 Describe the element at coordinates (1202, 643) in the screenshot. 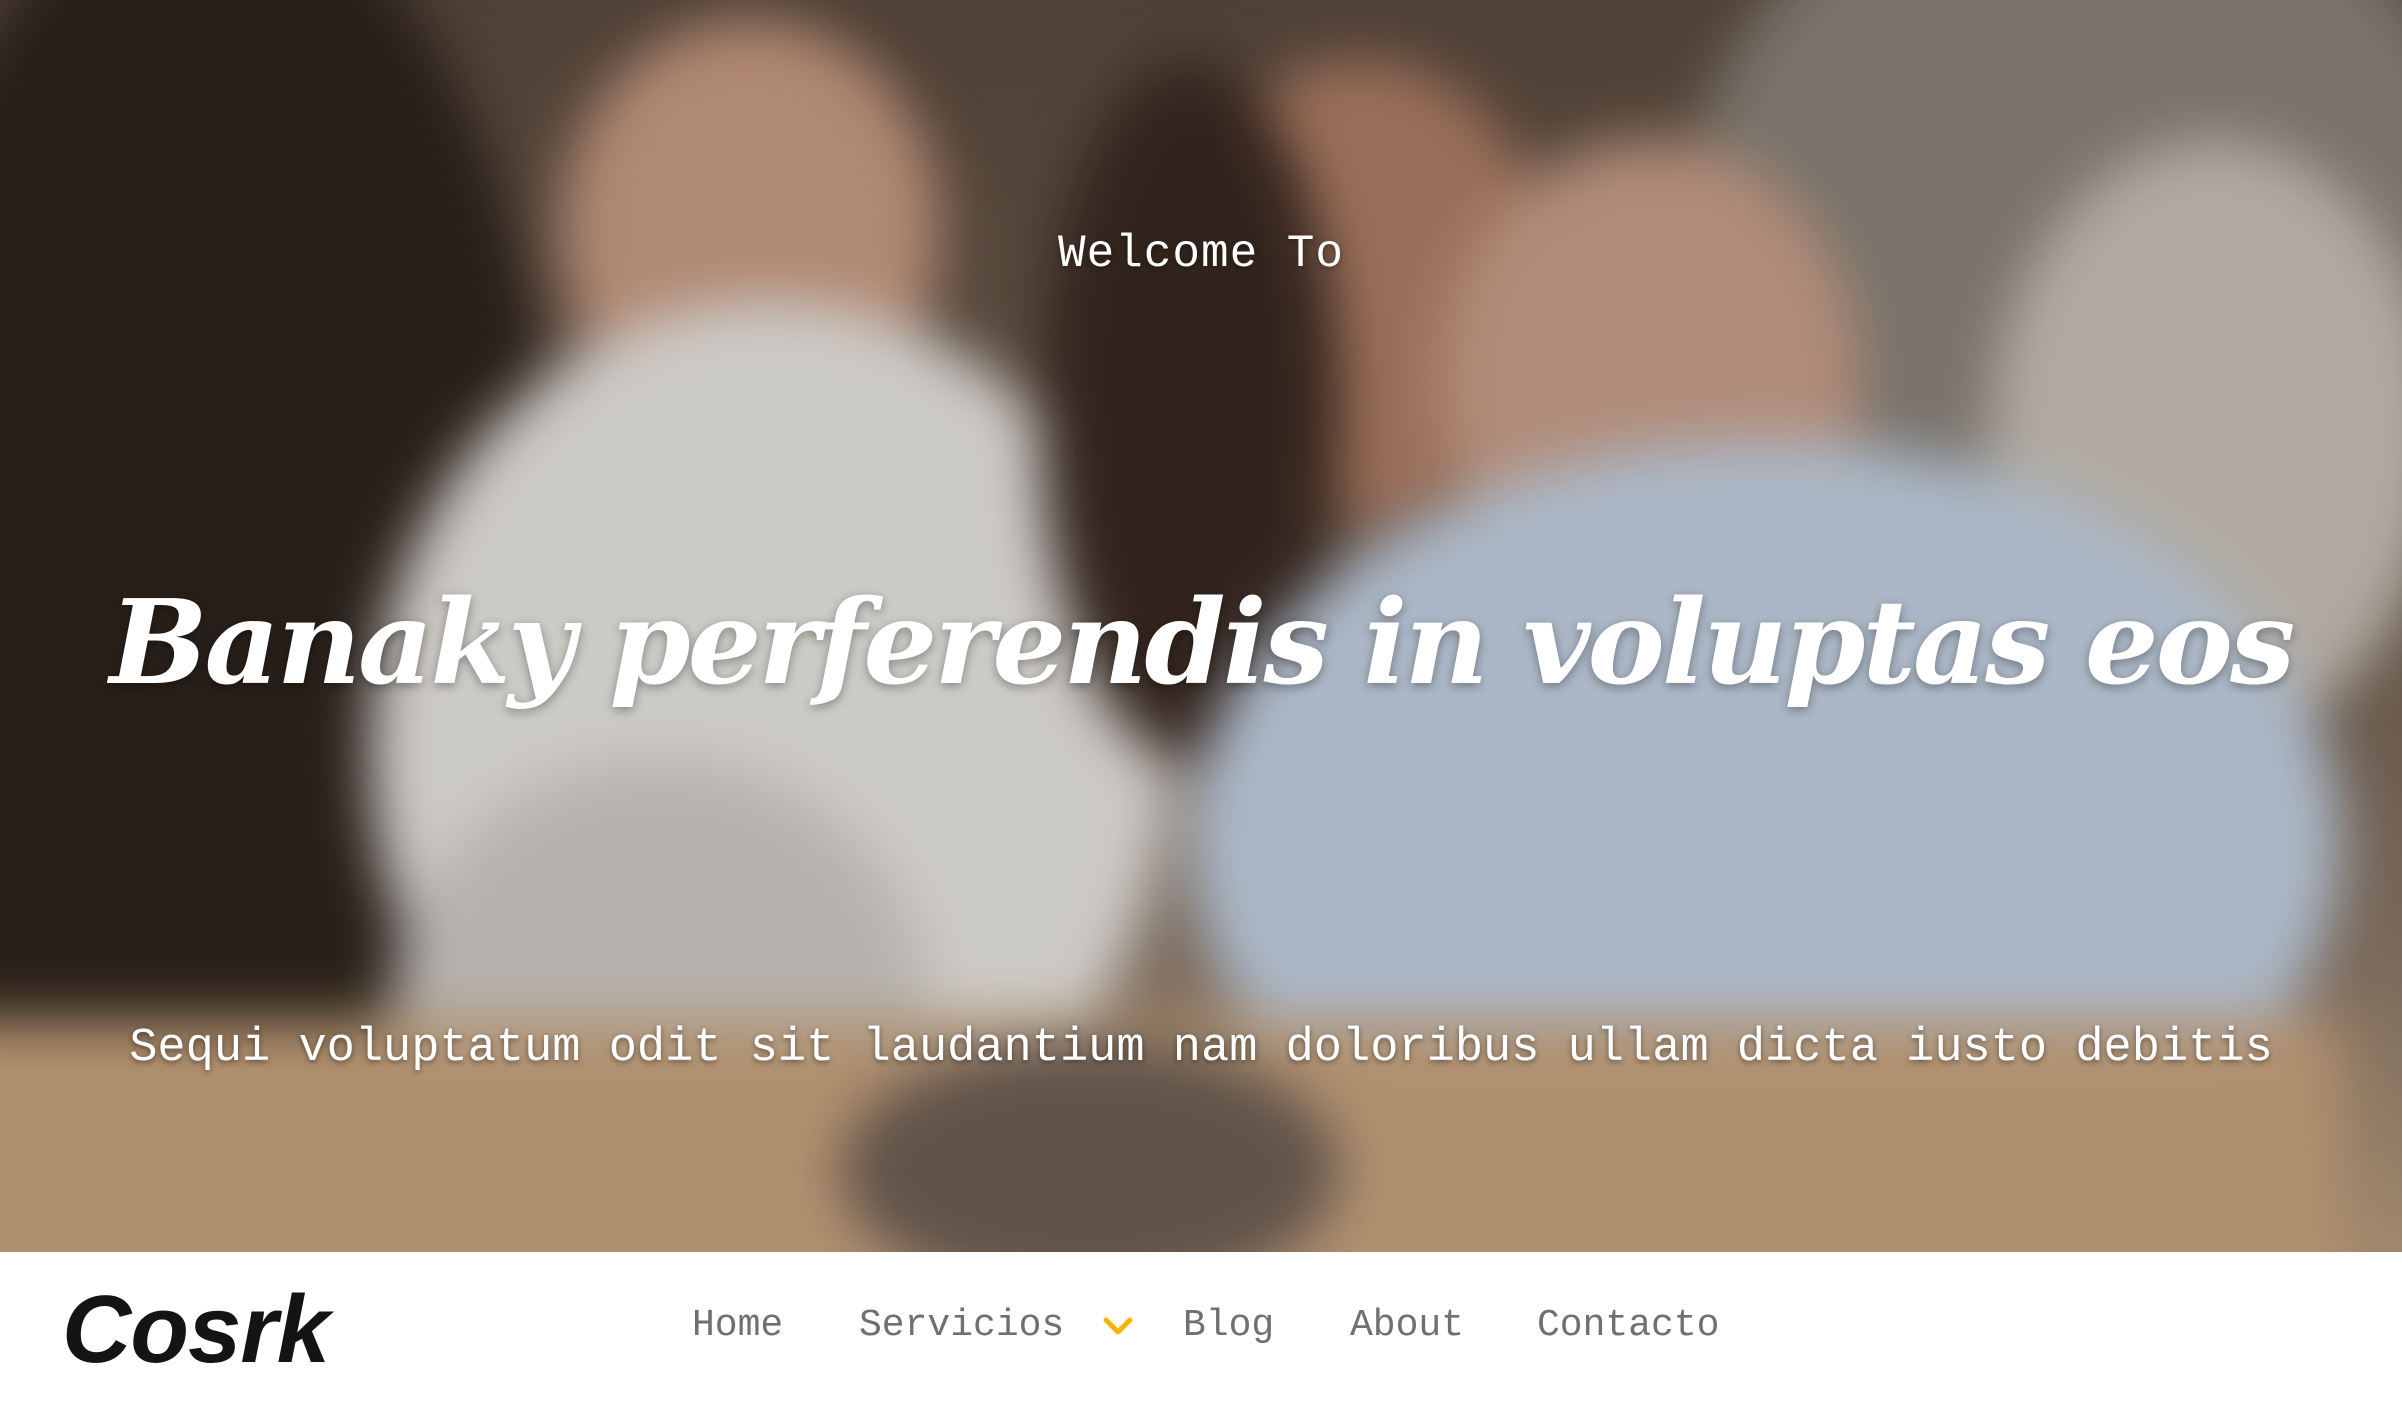

I see `hero-headline: Banaky perferendis in voluptas eos` at that location.